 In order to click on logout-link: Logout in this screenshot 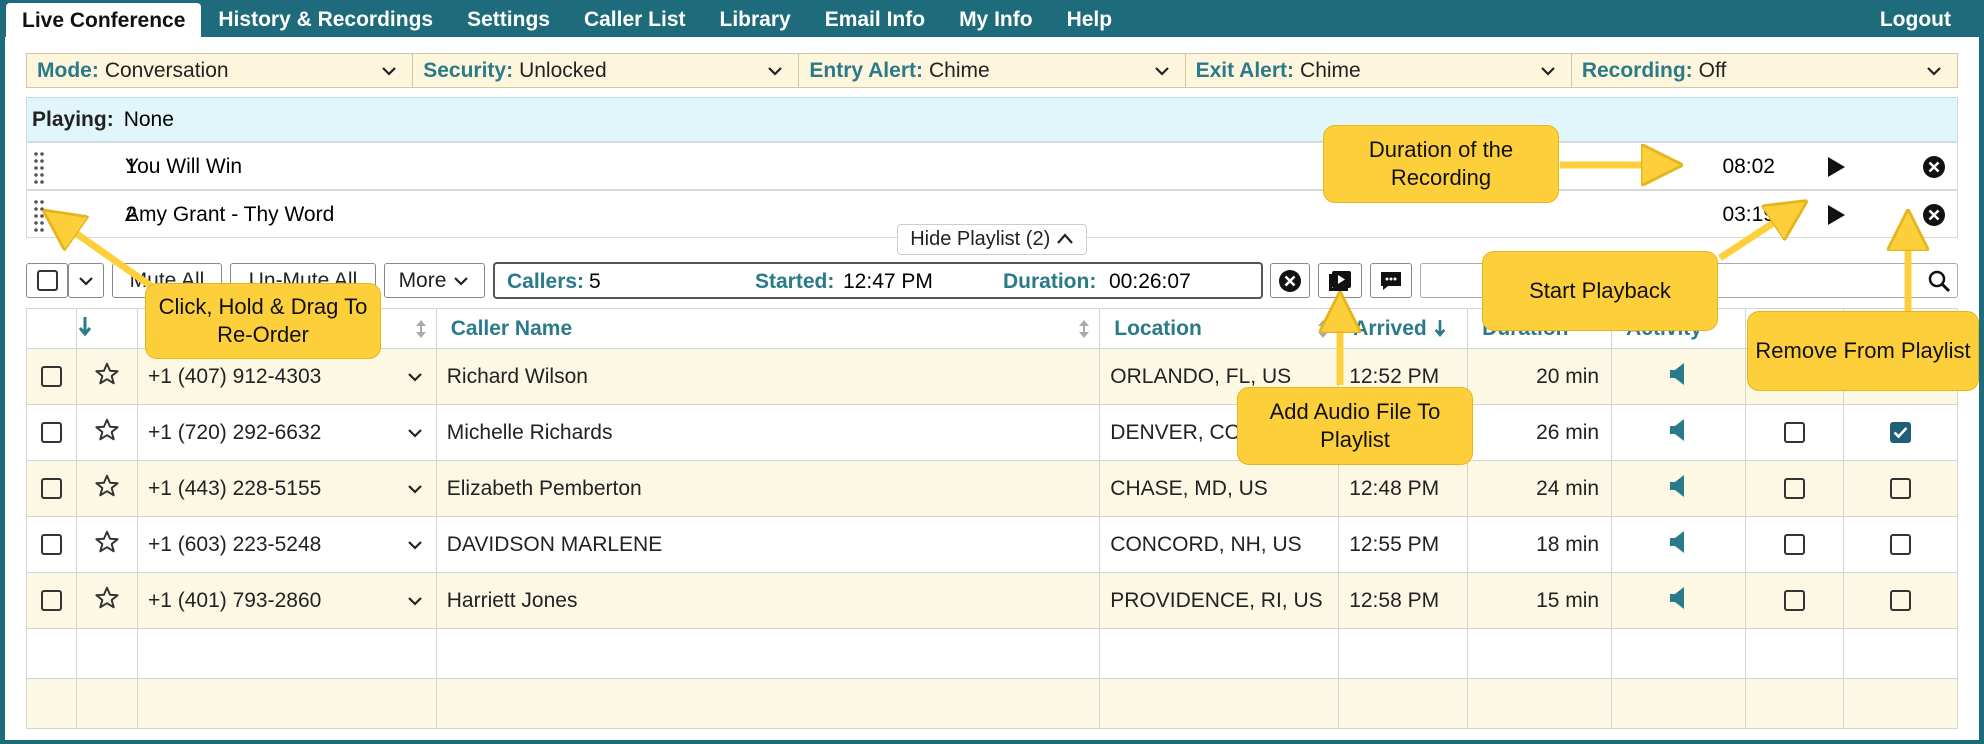, I will do `click(1915, 18)`.